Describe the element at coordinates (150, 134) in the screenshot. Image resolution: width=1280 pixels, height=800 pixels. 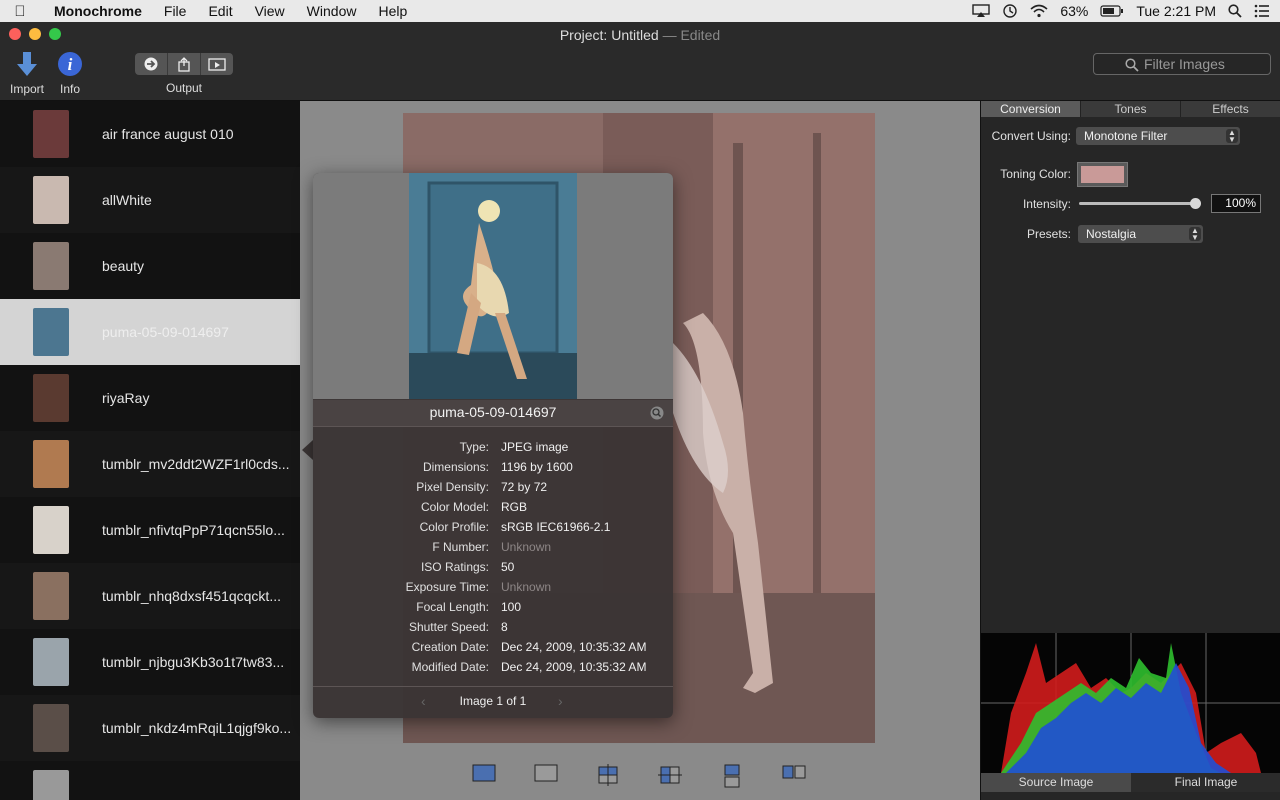
I see `list-item: air france august 010` at that location.